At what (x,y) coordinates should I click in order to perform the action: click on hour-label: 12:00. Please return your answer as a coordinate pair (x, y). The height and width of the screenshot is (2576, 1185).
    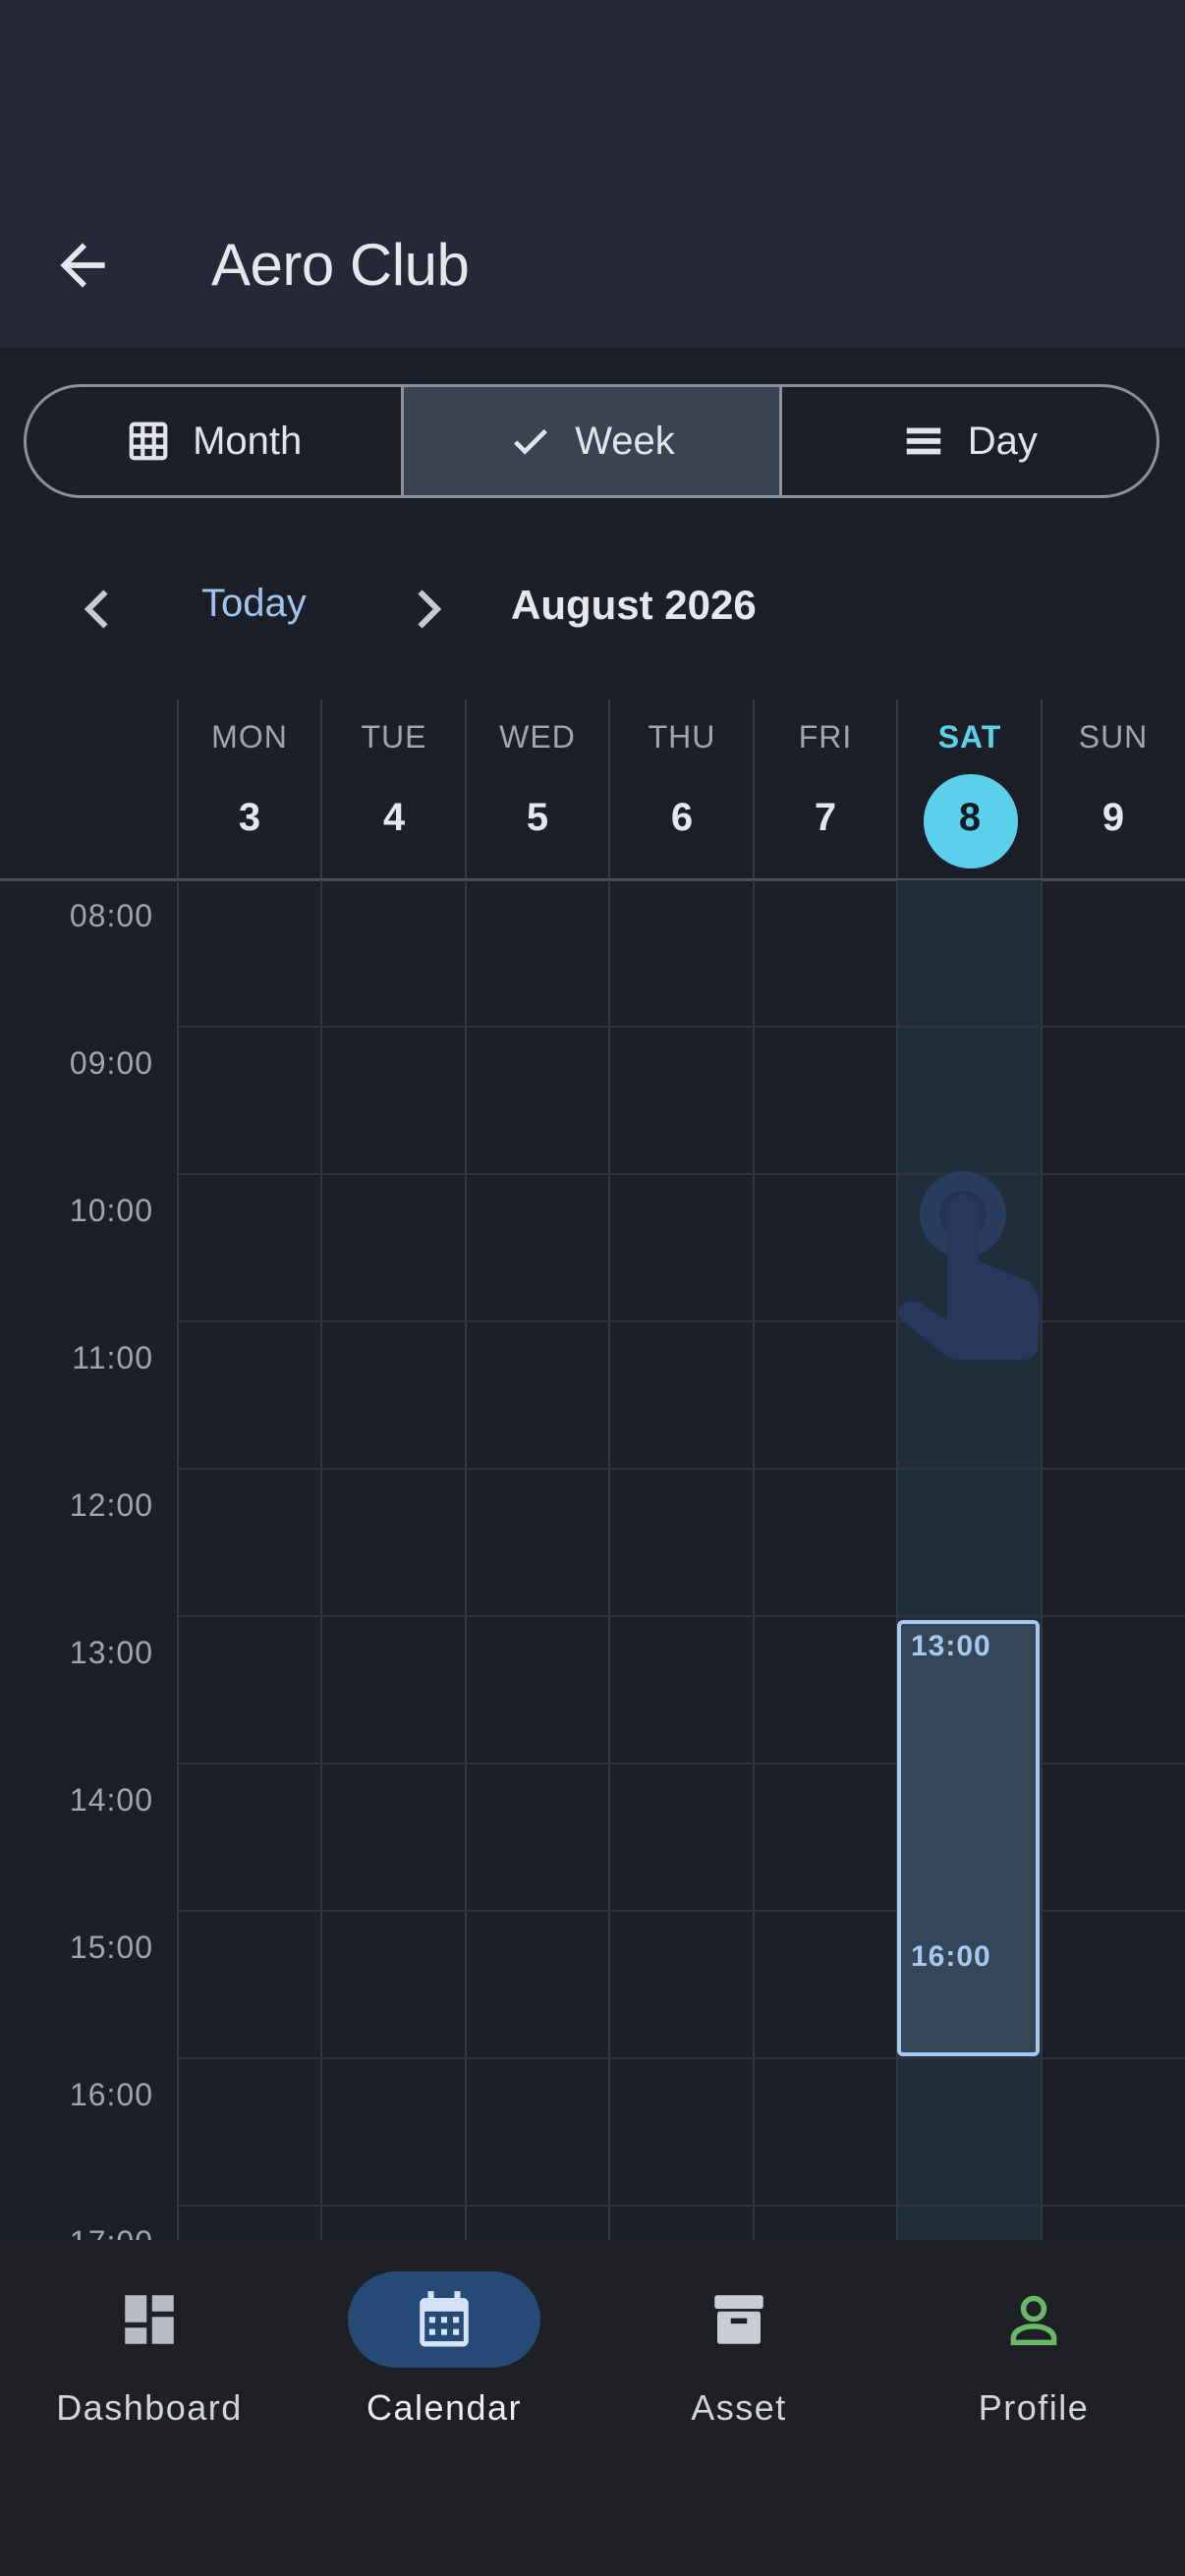
    Looking at the image, I should click on (111, 1505).